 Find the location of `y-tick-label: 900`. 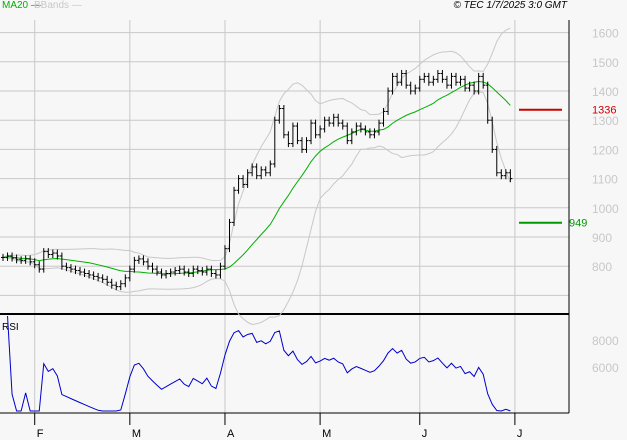

y-tick-label: 900 is located at coordinates (602, 238).